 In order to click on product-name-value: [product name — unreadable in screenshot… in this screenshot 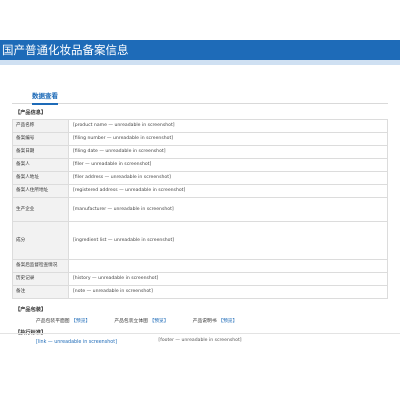, I will do `click(228, 126)`.